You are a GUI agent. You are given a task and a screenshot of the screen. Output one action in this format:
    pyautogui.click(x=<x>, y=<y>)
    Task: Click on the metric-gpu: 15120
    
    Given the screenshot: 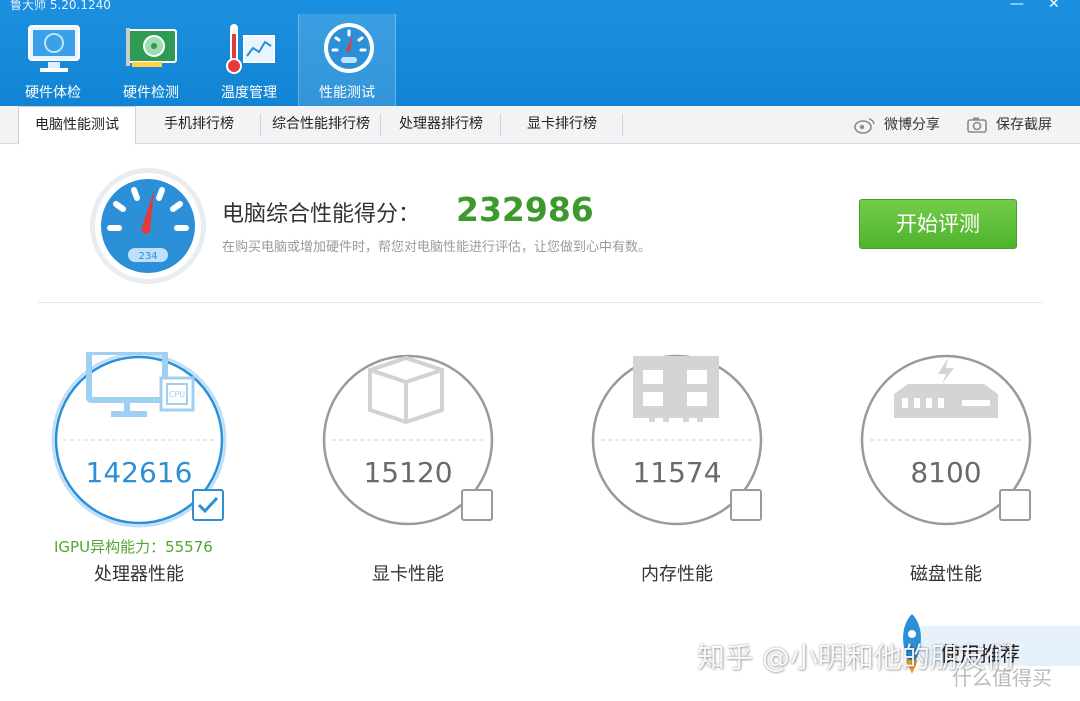 What is the action you would take?
    pyautogui.click(x=408, y=440)
    